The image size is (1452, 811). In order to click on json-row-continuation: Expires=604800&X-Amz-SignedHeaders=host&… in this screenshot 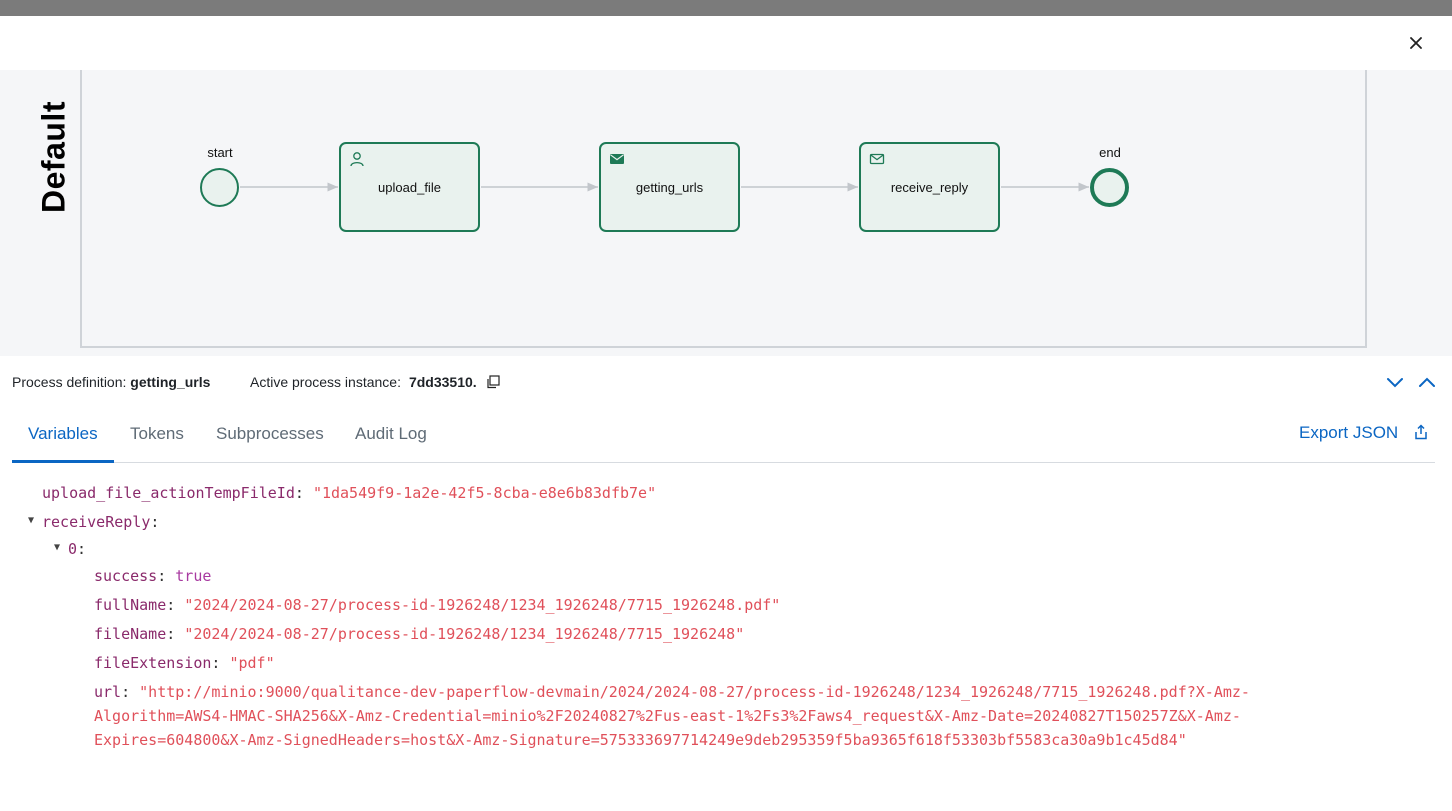, I will do `click(640, 740)`.